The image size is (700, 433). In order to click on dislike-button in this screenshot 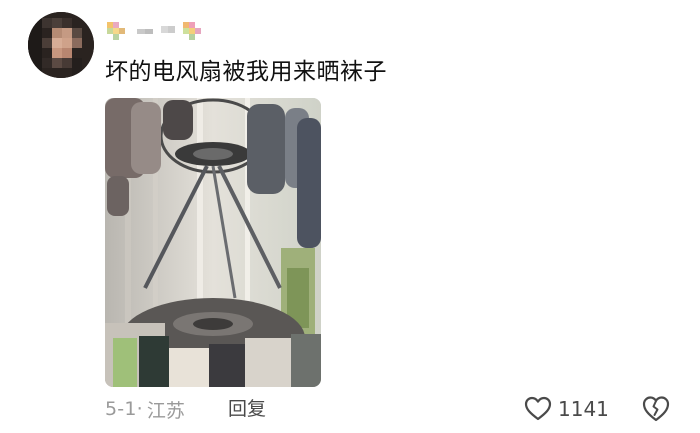, I will do `click(656, 409)`.